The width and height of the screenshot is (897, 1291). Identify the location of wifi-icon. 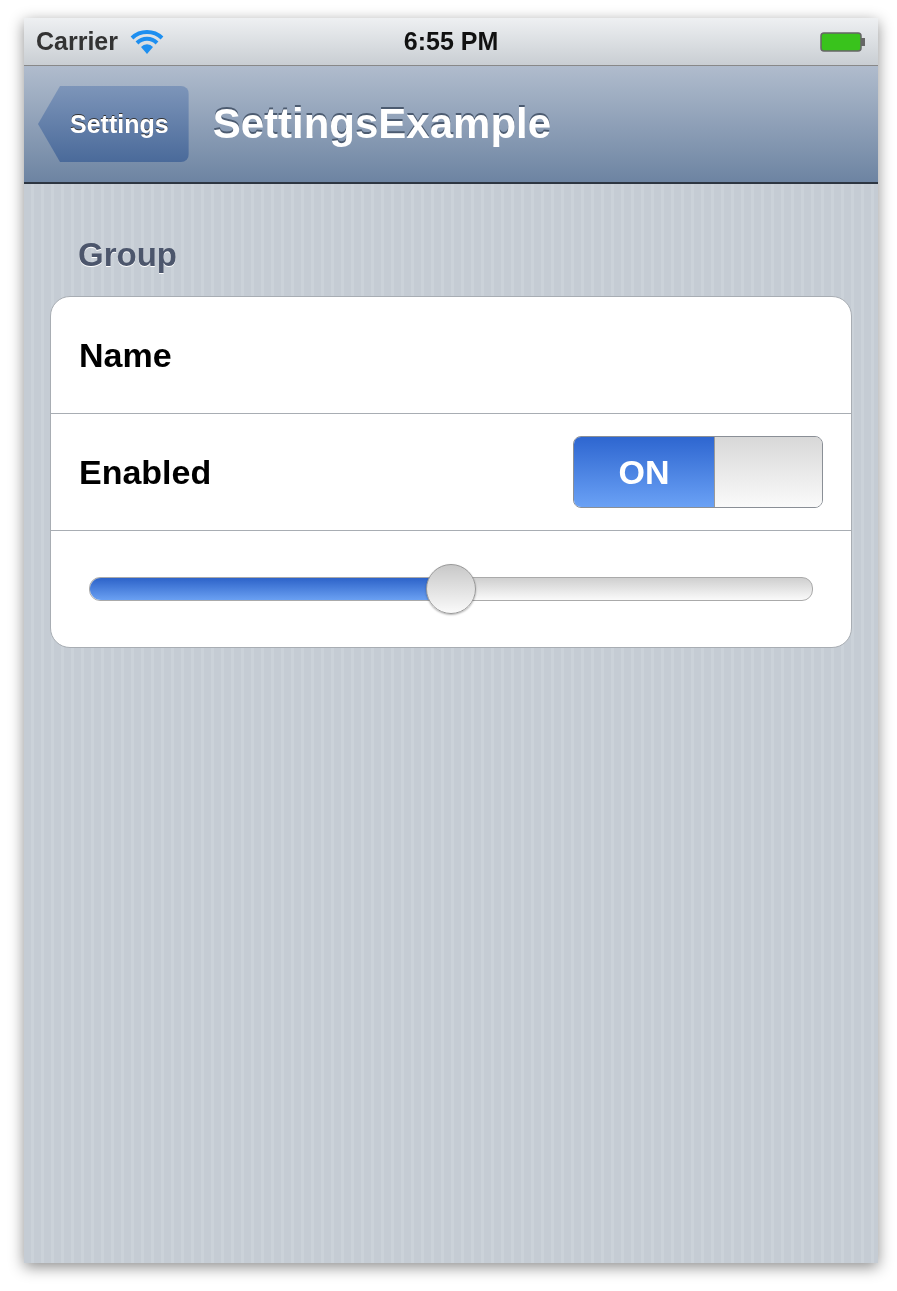
(147, 41).